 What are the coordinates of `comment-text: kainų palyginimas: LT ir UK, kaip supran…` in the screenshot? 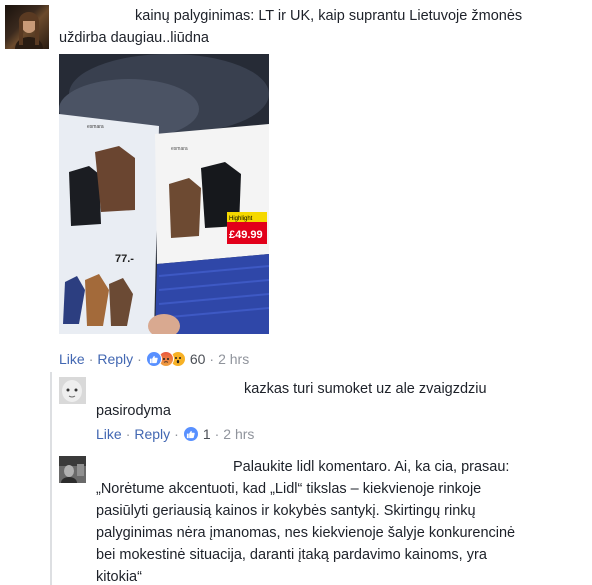 It's located at (319, 27).